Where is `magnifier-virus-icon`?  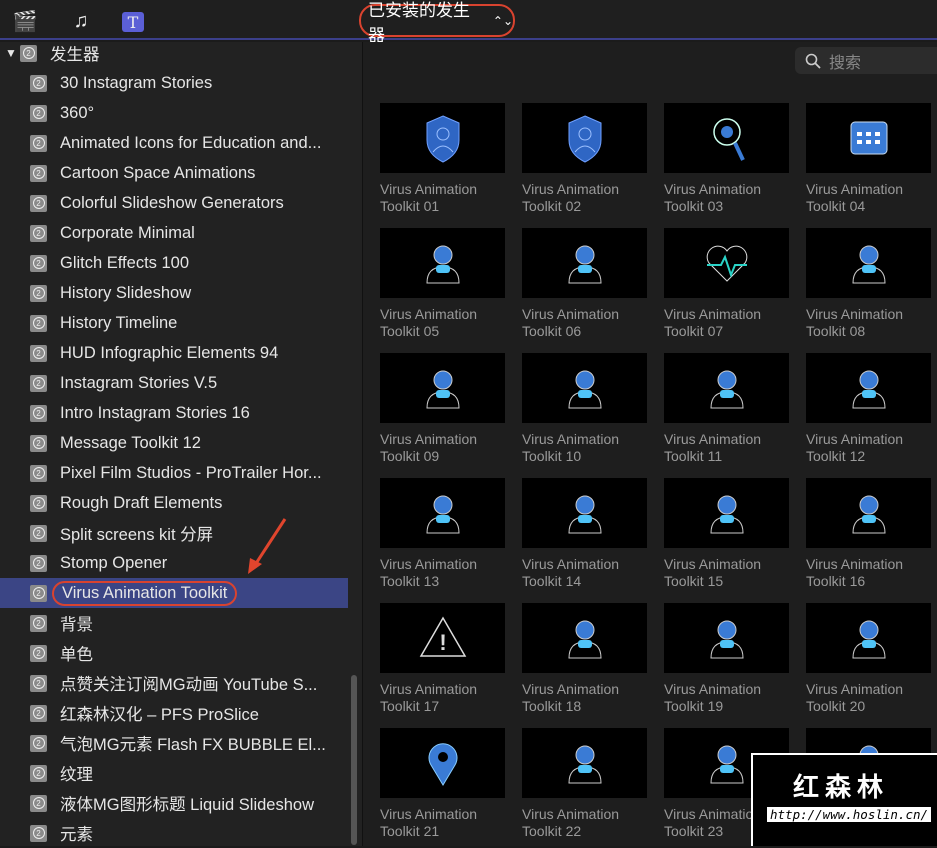 magnifier-virus-icon is located at coordinates (728, 139).